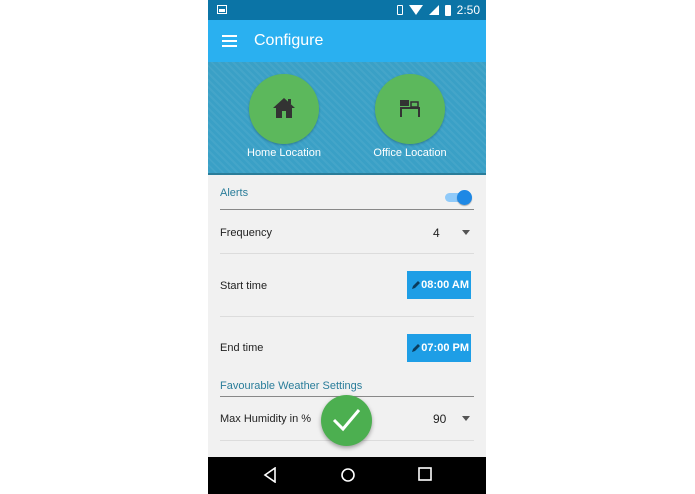  Describe the element at coordinates (347, 10) in the screenshot. I see `status-bar: 2:50` at that location.